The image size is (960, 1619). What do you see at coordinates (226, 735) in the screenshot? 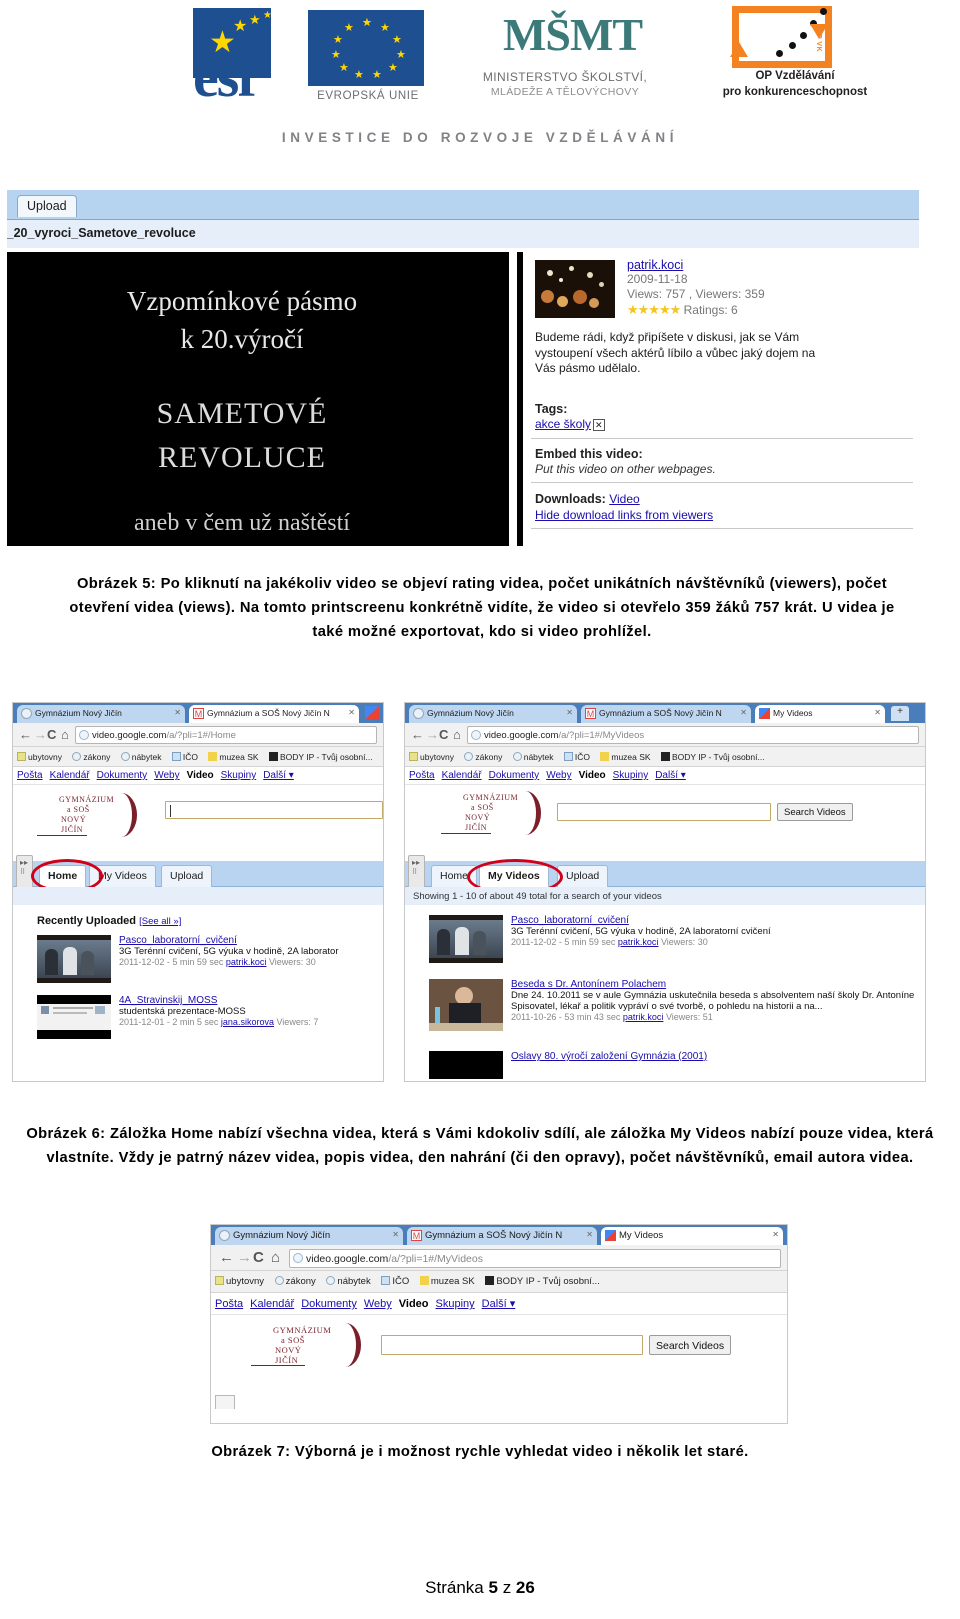
I see `address-bar: video.google.com/a/?pli=1#/Home` at bounding box center [226, 735].